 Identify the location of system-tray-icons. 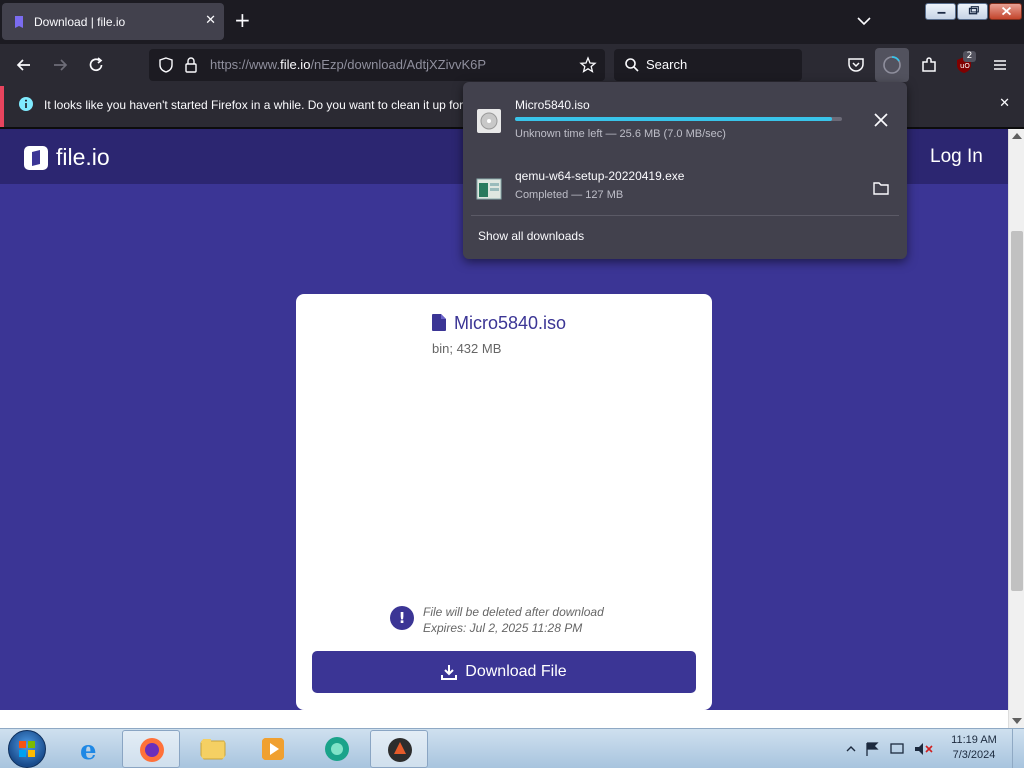
(890, 749).